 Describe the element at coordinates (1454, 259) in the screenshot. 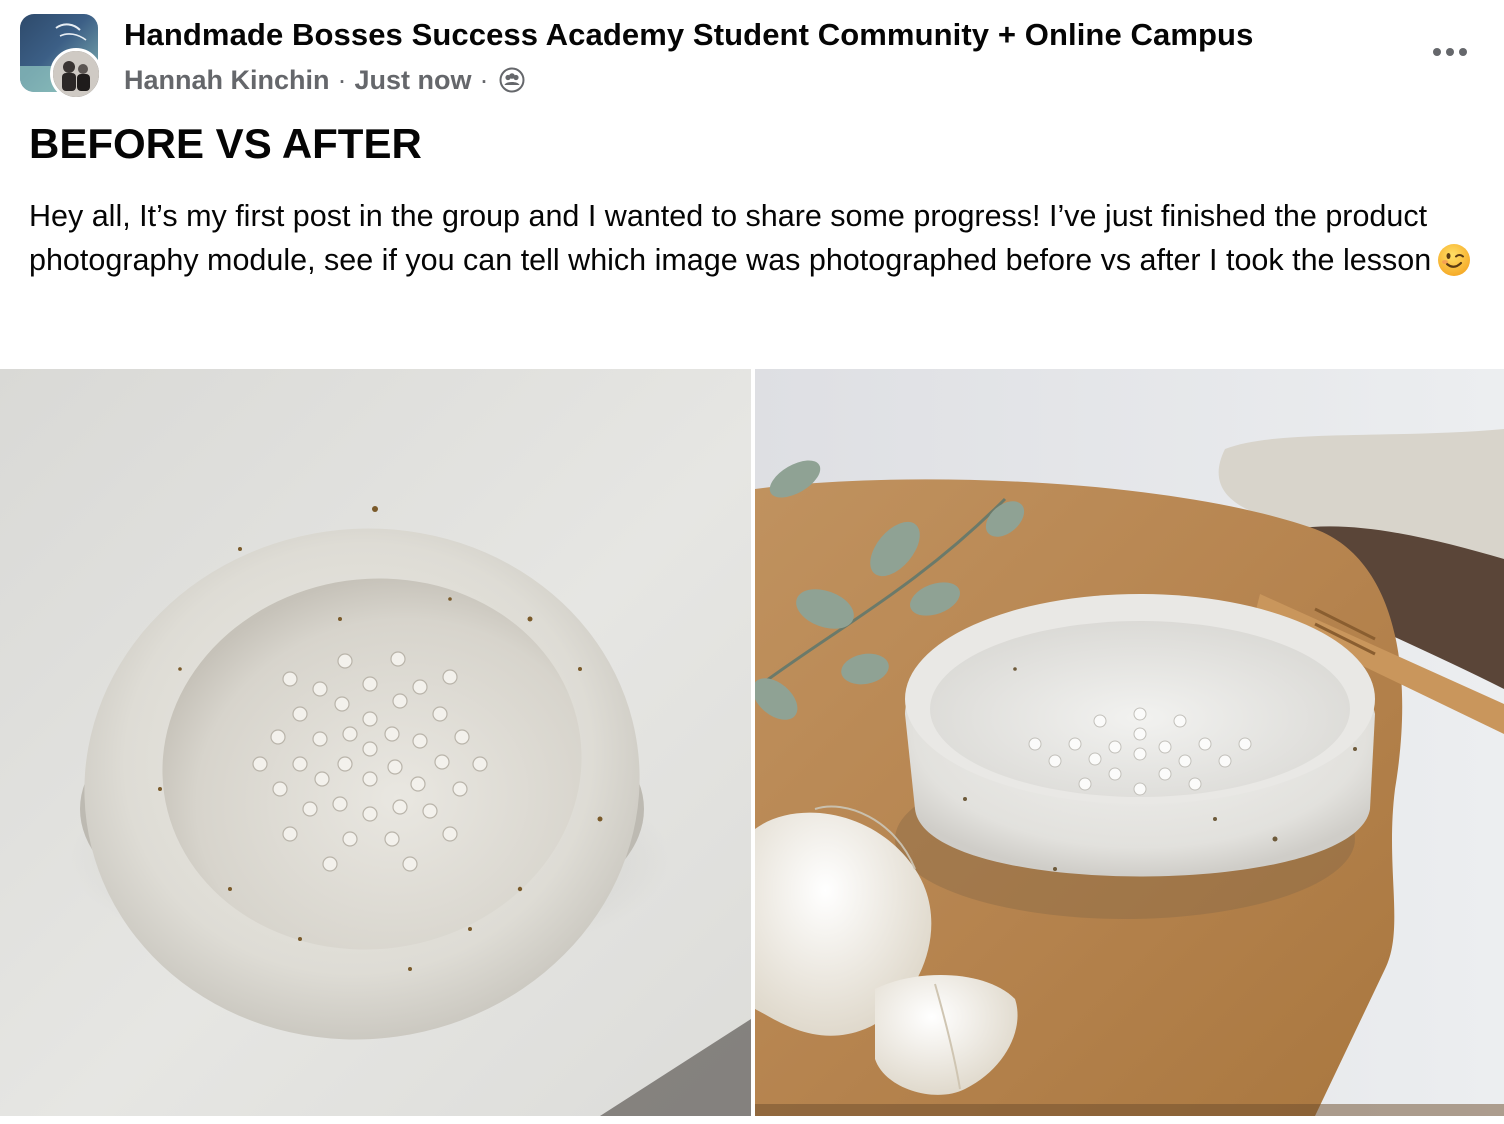

I see `winking-face-emoji-icon` at that location.